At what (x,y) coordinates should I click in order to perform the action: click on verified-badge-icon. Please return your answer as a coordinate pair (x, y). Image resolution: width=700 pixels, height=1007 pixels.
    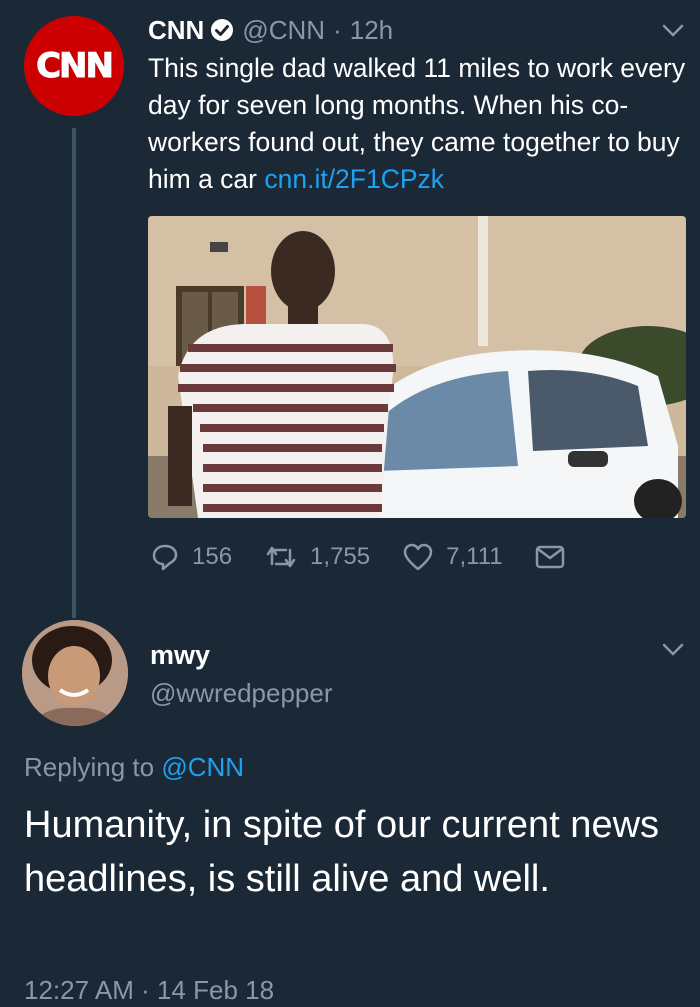
    Looking at the image, I should click on (222, 30).